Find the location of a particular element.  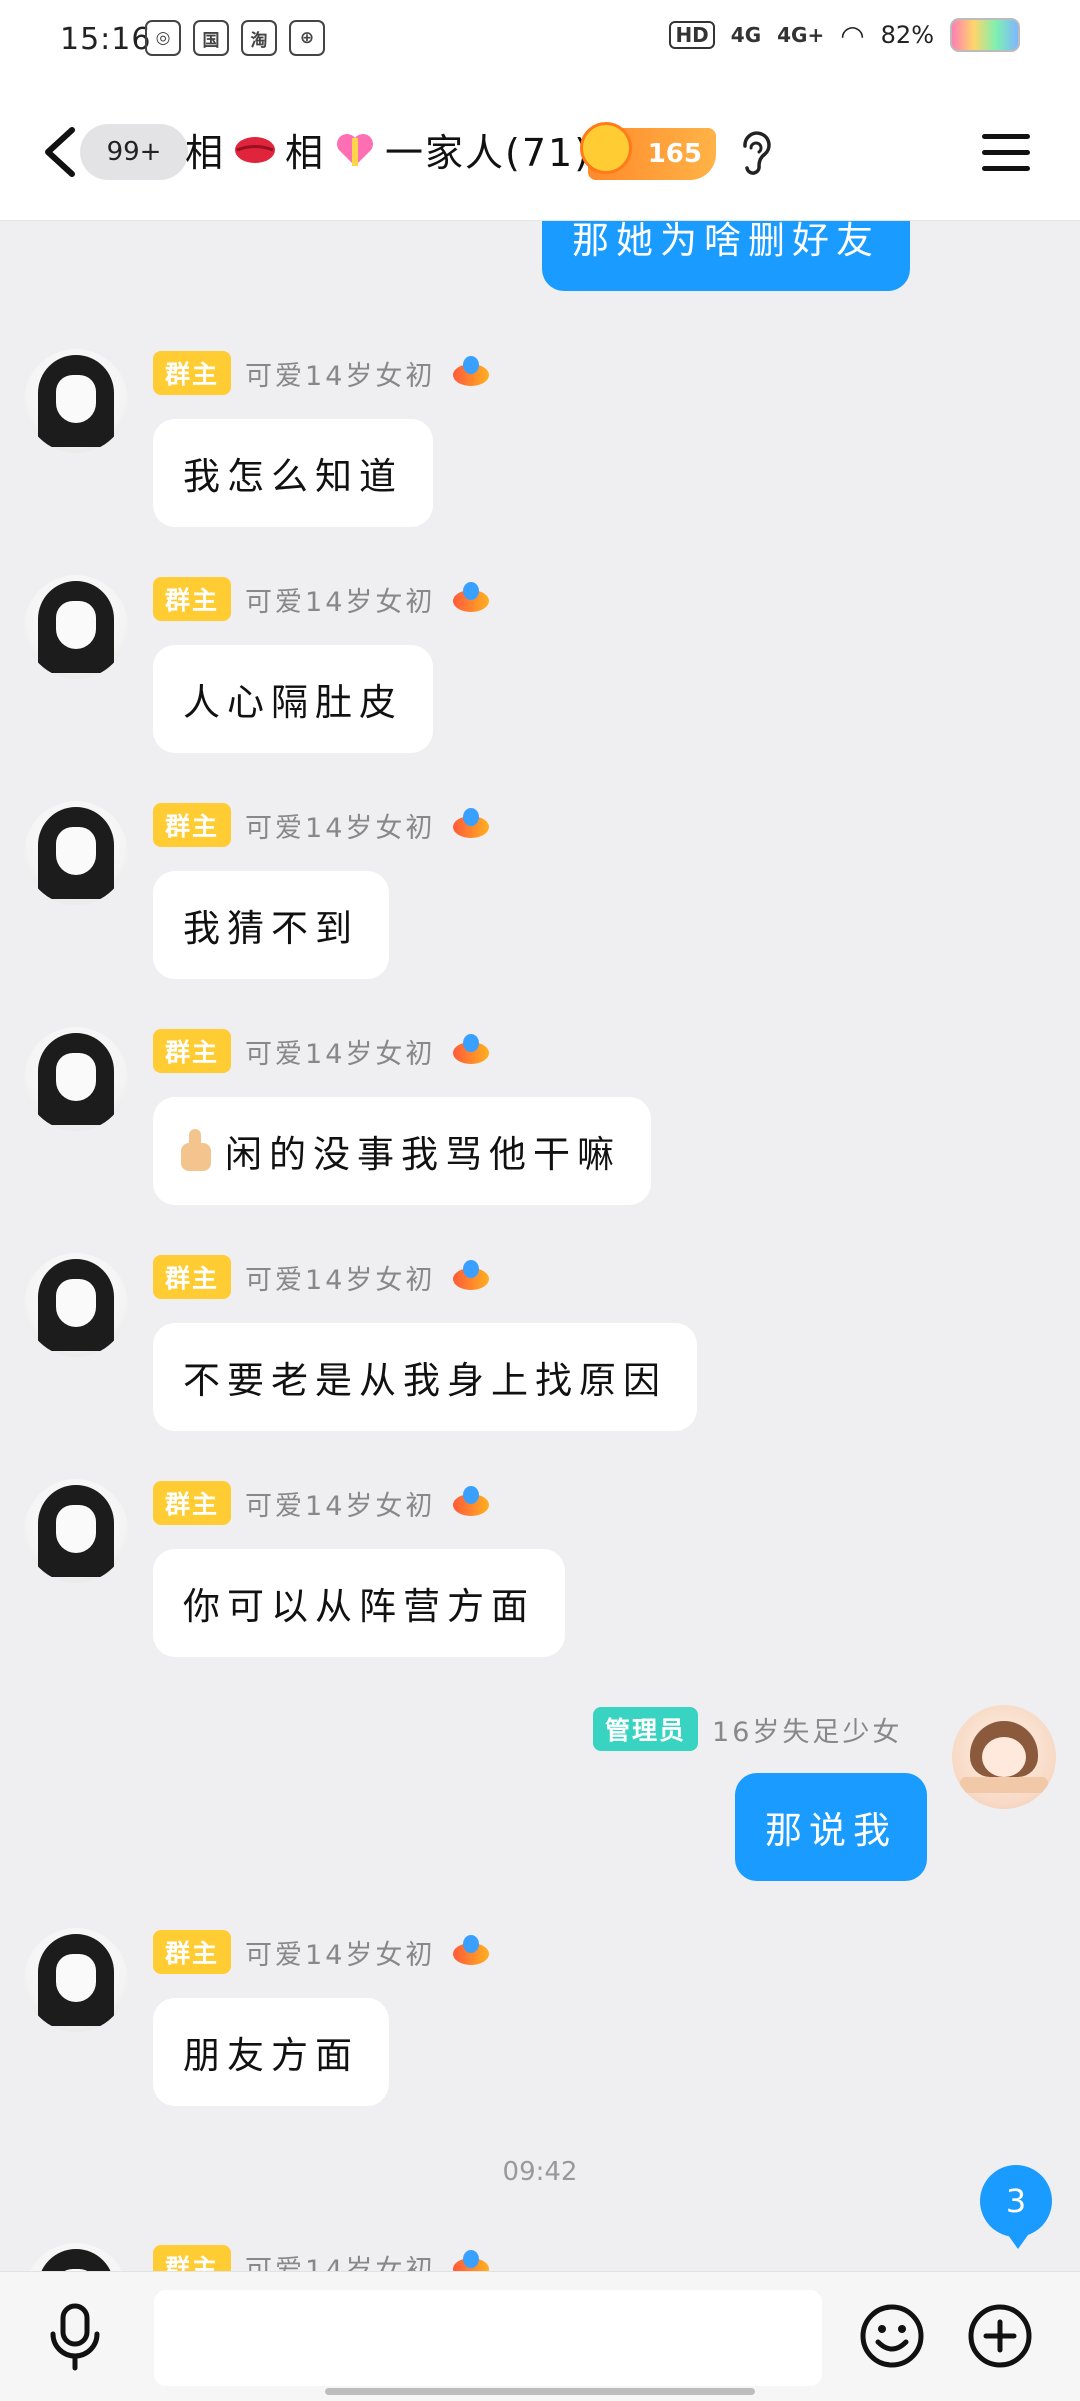

message-bubble: 你可以从阵营方面 is located at coordinates (359, 1603).